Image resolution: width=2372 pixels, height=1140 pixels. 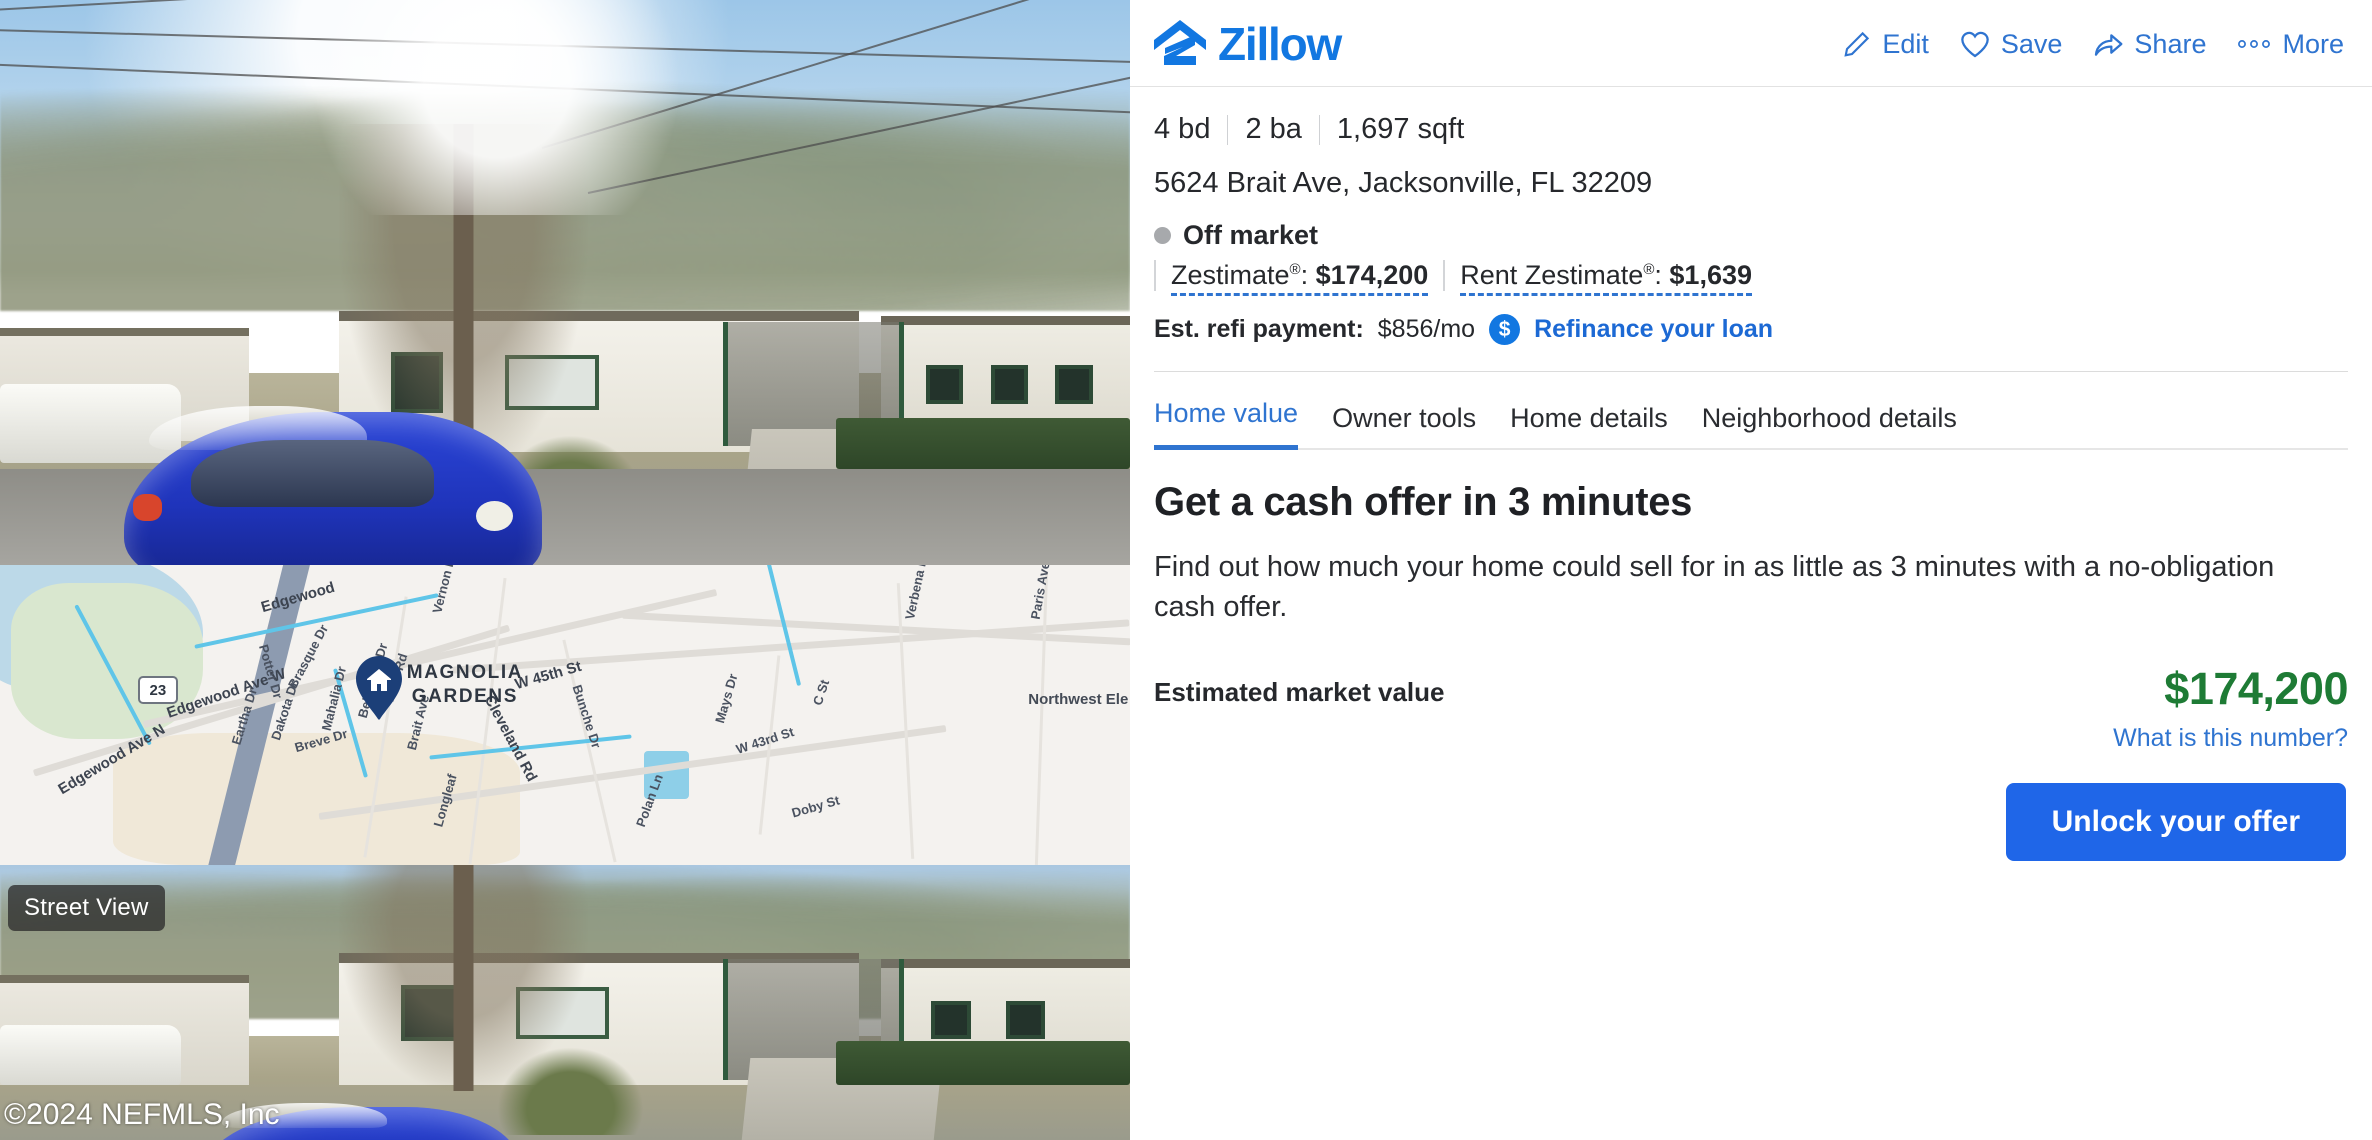 What do you see at coordinates (917, 593) in the screenshot?
I see `map-street-label: Verbena Rd` at bounding box center [917, 593].